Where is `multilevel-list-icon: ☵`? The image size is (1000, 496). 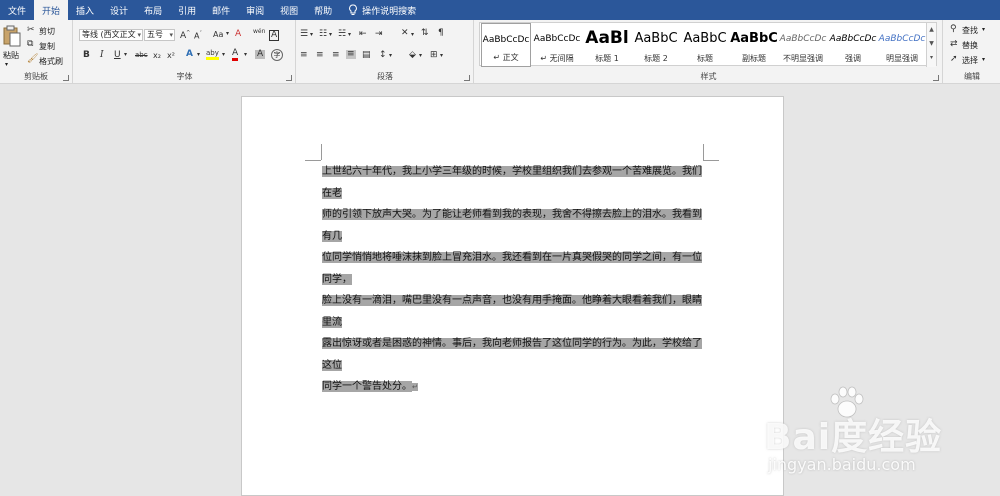 multilevel-list-icon: ☵ is located at coordinates (342, 34).